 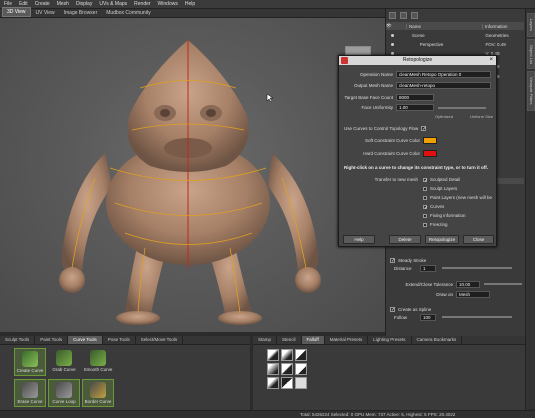 What do you see at coordinates (502, 26) in the screenshot?
I see `outliner-col-info: Information` at bounding box center [502, 26].